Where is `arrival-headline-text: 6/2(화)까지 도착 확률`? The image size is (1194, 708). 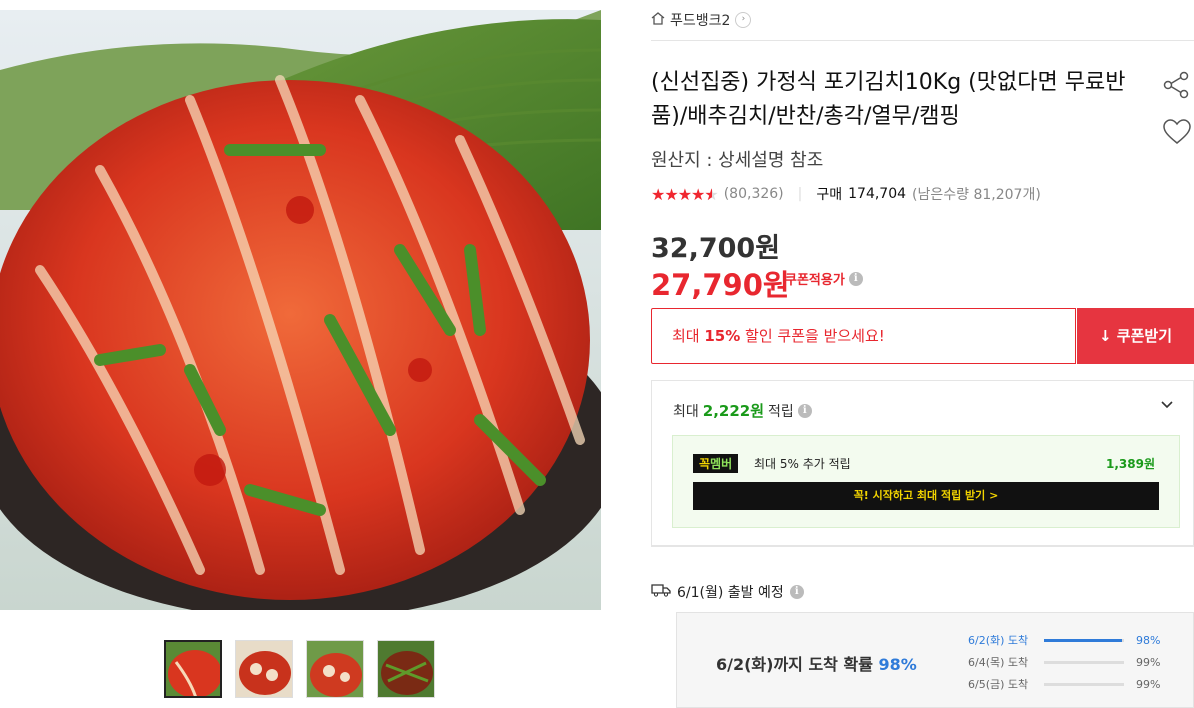 arrival-headline-text: 6/2(화)까지 도착 확률 is located at coordinates (794, 664).